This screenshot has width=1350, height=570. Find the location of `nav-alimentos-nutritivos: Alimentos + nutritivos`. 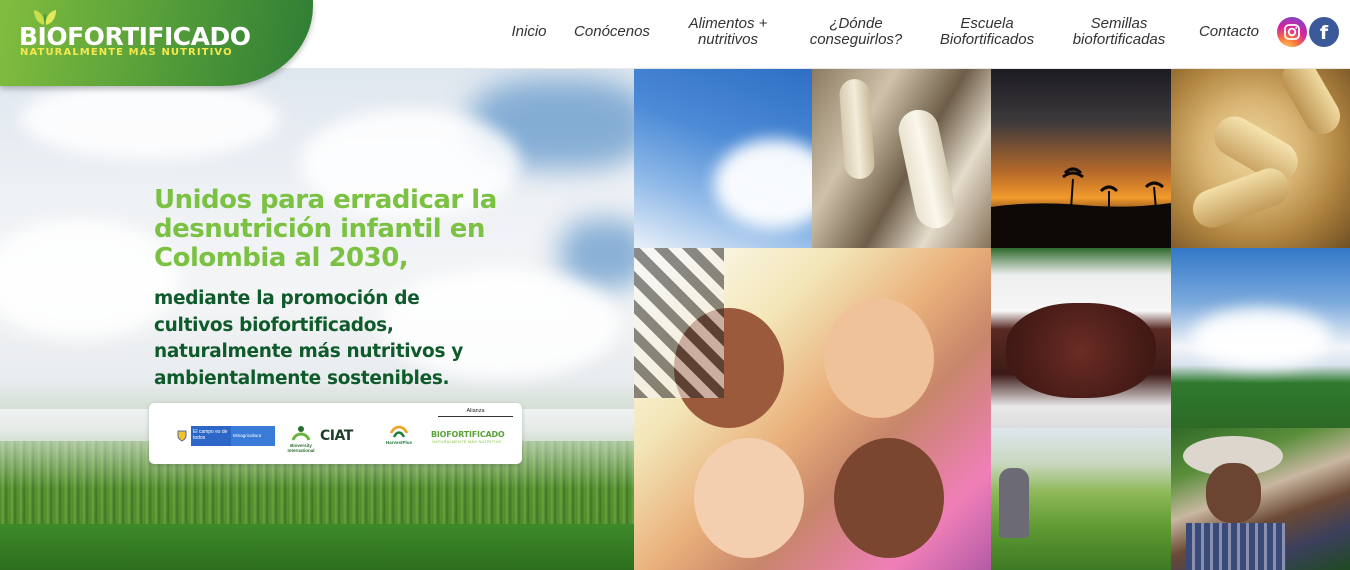

nav-alimentos-nutritivos: Alimentos + nutritivos is located at coordinates (728, 32).